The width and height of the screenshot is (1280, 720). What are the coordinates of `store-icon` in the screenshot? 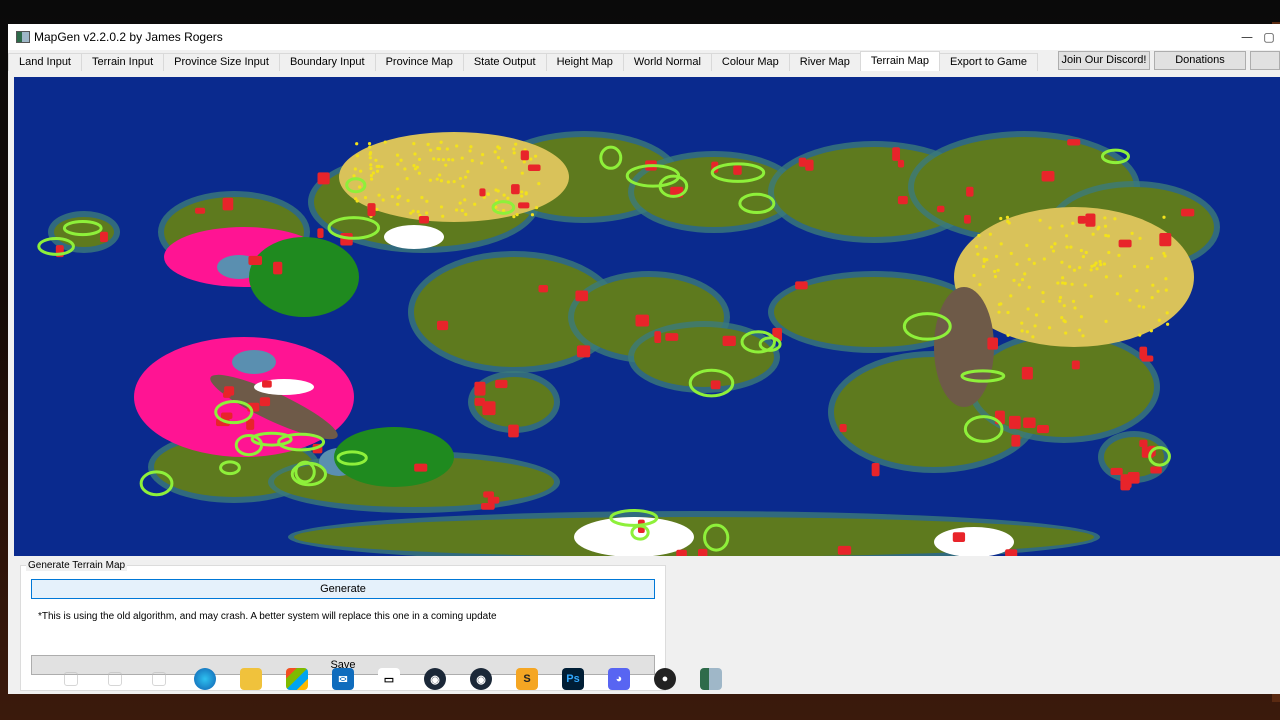 It's located at (297, 679).